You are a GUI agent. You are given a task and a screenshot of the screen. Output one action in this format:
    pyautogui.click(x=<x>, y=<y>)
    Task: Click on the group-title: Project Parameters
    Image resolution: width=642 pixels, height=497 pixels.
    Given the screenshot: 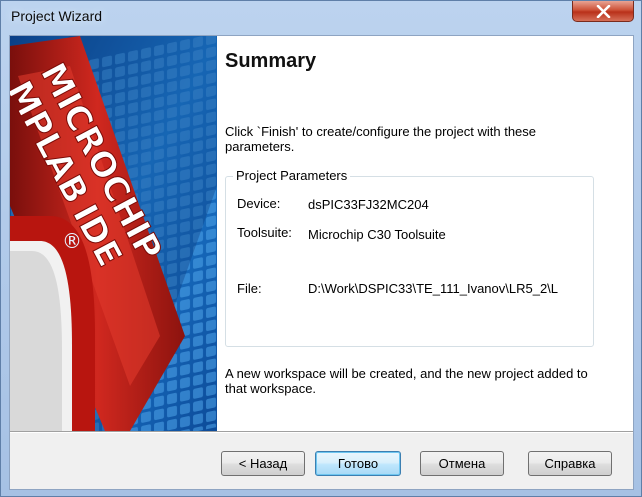 What is the action you would take?
    pyautogui.click(x=292, y=175)
    